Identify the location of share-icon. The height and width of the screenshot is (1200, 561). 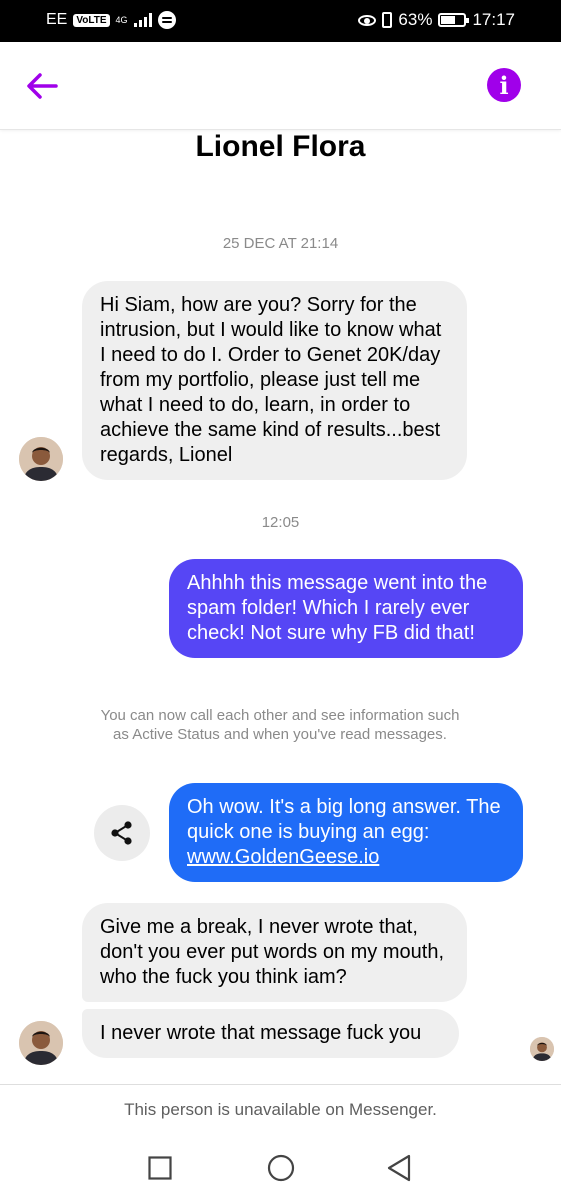
(121, 833).